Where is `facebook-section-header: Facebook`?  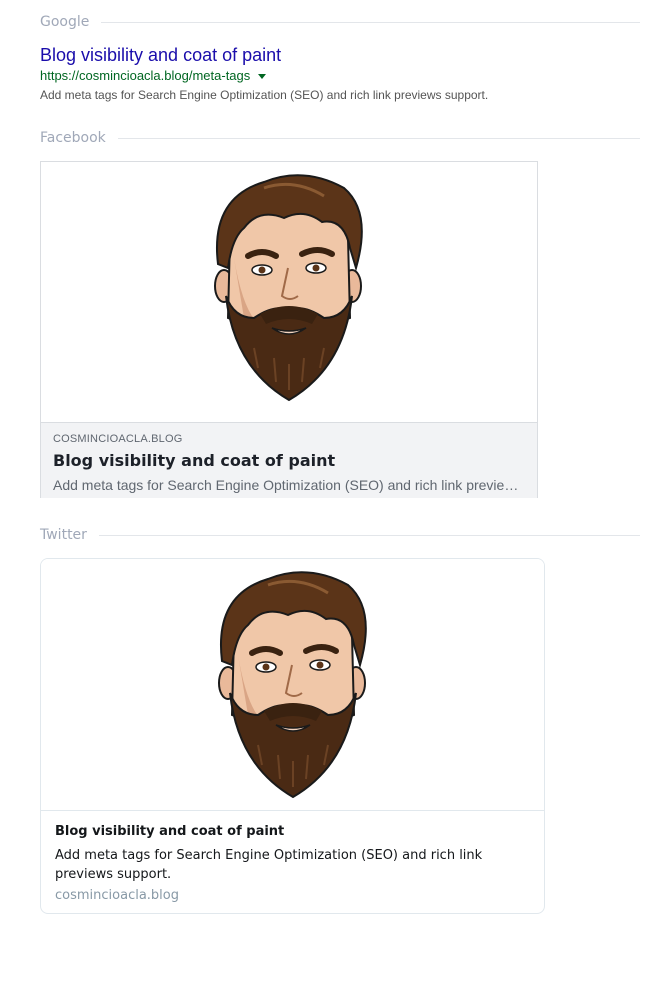
facebook-section-header: Facebook is located at coordinates (340, 138).